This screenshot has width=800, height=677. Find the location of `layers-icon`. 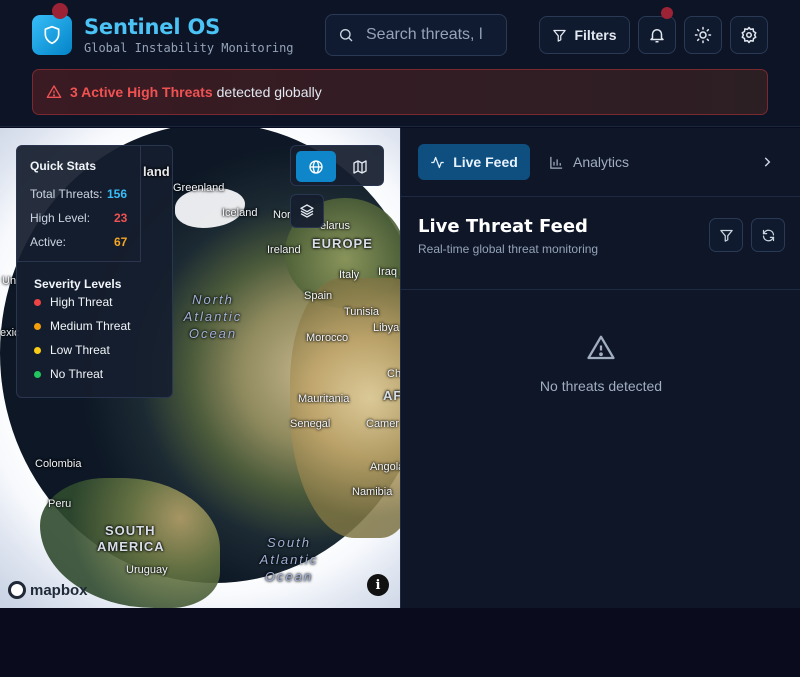

layers-icon is located at coordinates (307, 211).